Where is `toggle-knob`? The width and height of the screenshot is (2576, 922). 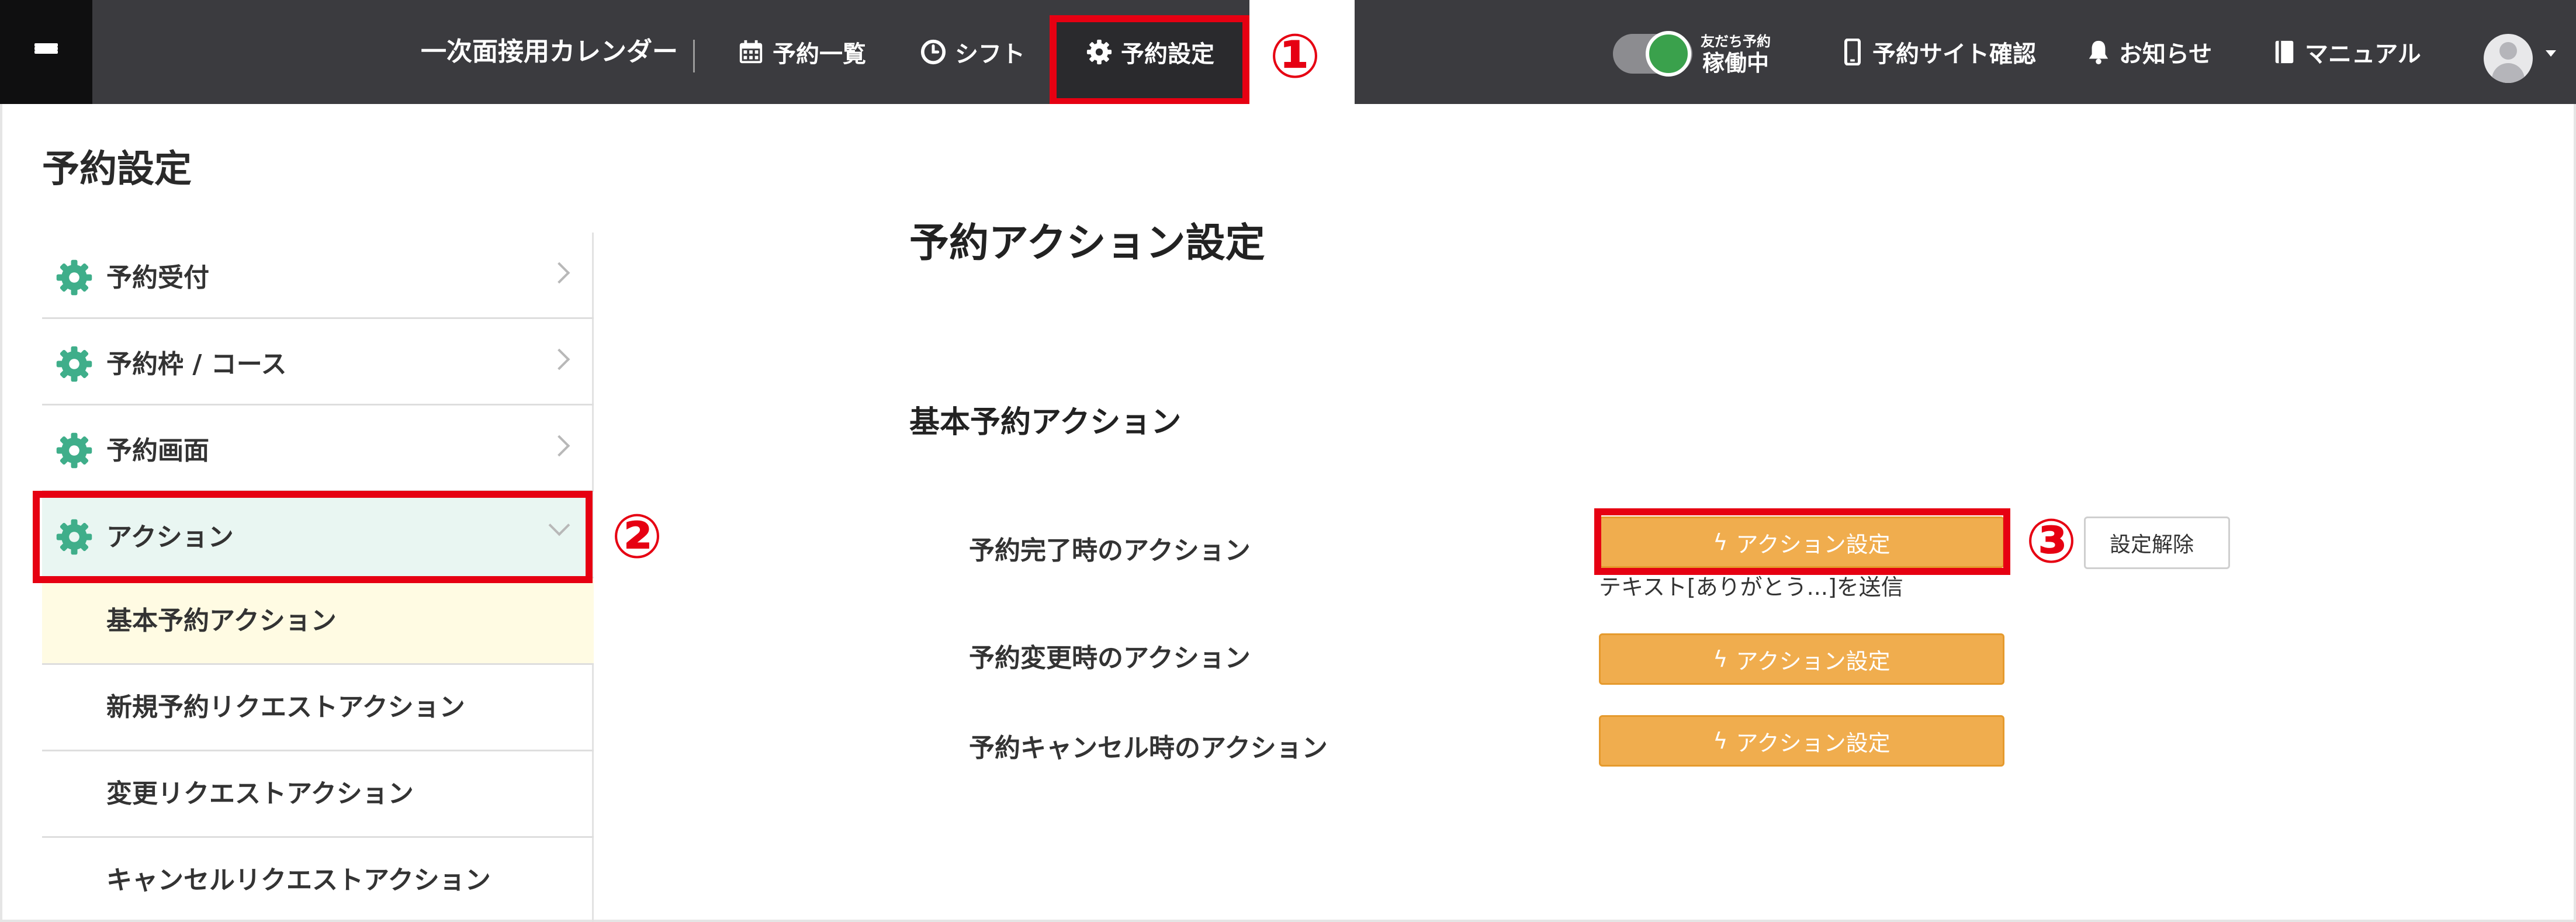 toggle-knob is located at coordinates (1668, 54).